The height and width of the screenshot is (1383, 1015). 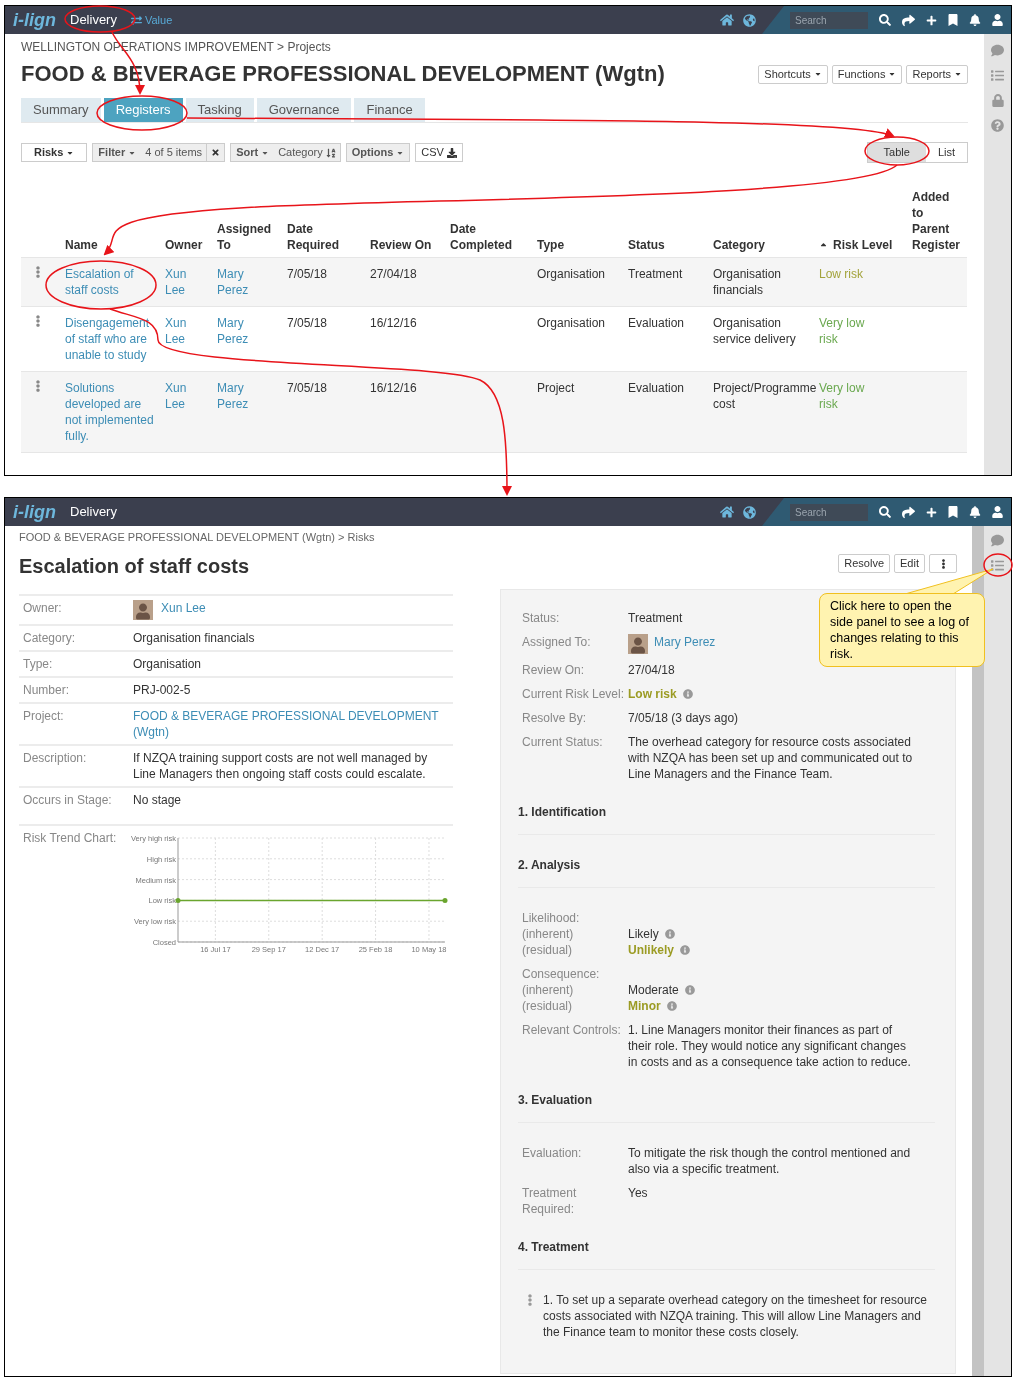 What do you see at coordinates (770, 1046) in the screenshot?
I see `field-value: 1. Line Managers monitor their finances as part of their role. They would notice any significant changes in costs and as a consequence take action to reduce.` at bounding box center [770, 1046].